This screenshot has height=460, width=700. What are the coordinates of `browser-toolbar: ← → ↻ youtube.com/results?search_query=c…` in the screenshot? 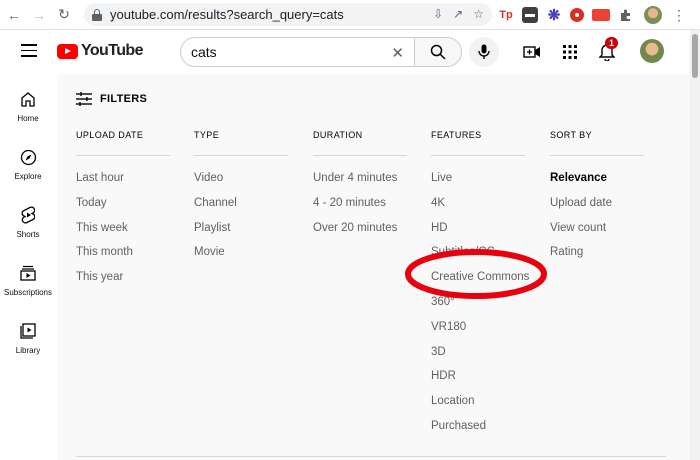 It's located at (350, 15).